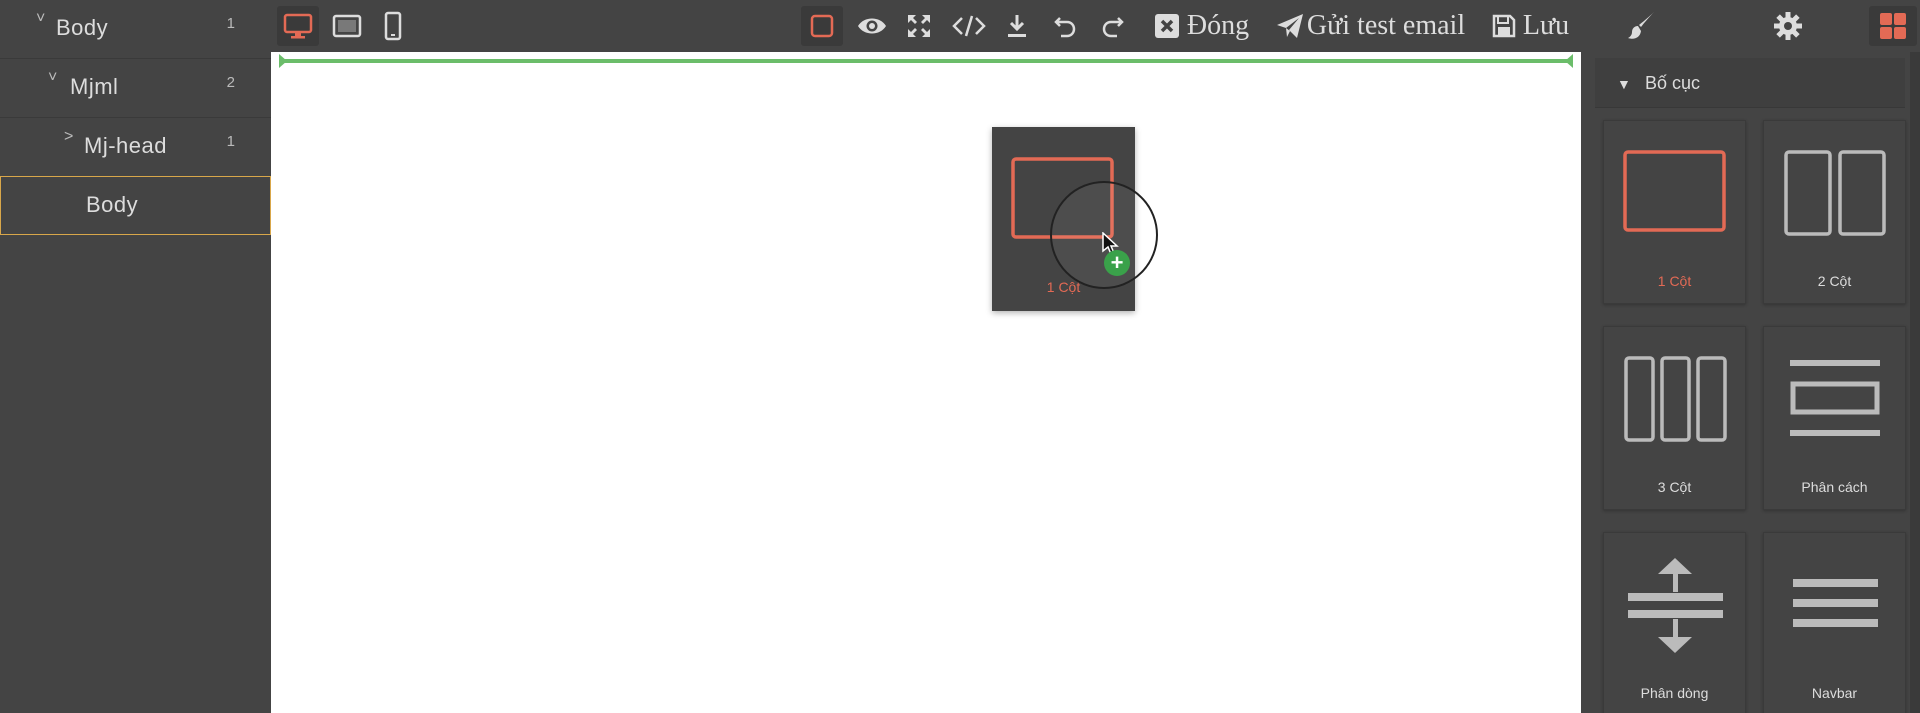 The height and width of the screenshot is (713, 1920). I want to click on eye-icon, so click(872, 26).